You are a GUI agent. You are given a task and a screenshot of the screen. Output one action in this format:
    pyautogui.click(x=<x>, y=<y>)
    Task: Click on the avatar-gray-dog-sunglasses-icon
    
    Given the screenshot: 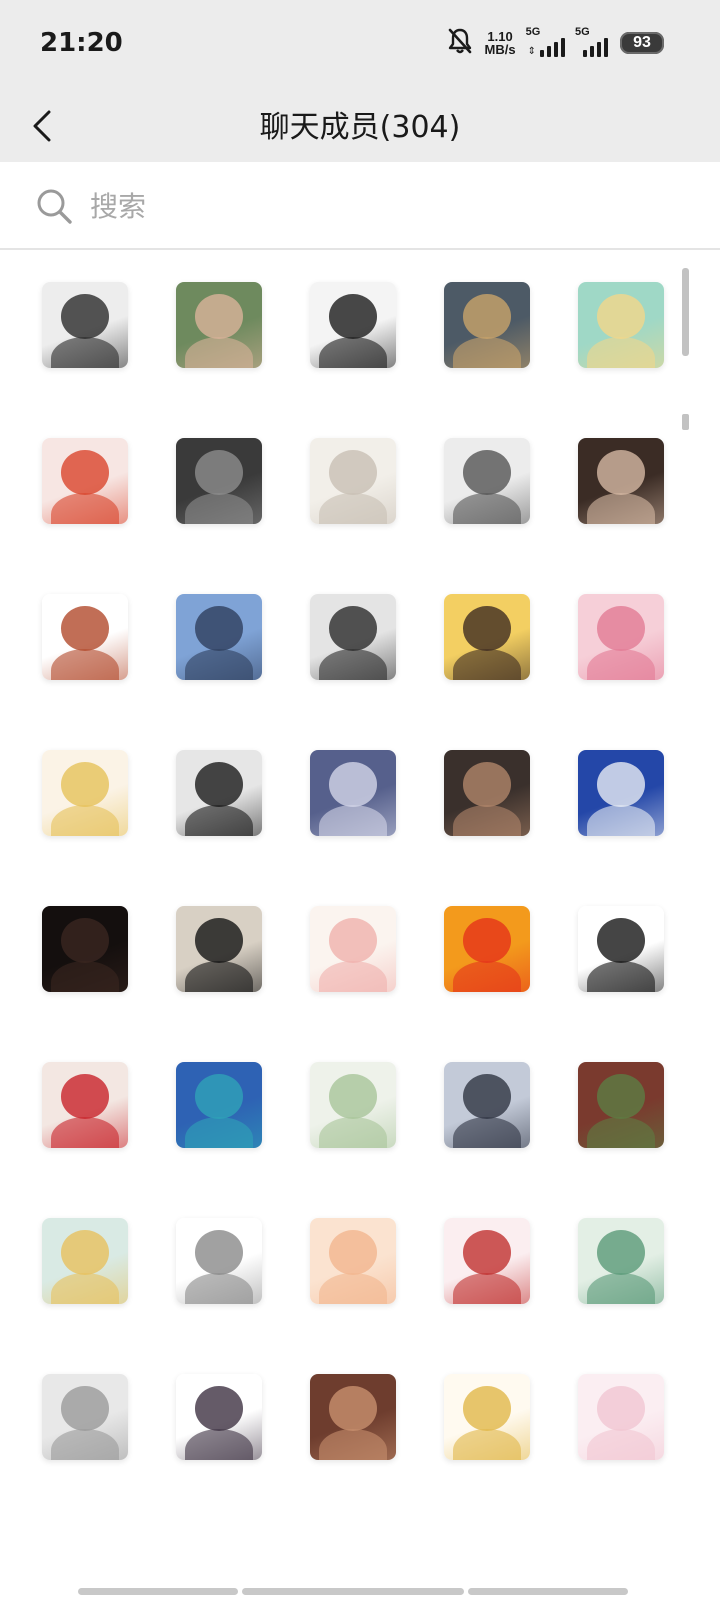 What is the action you would take?
    pyautogui.click(x=219, y=1261)
    